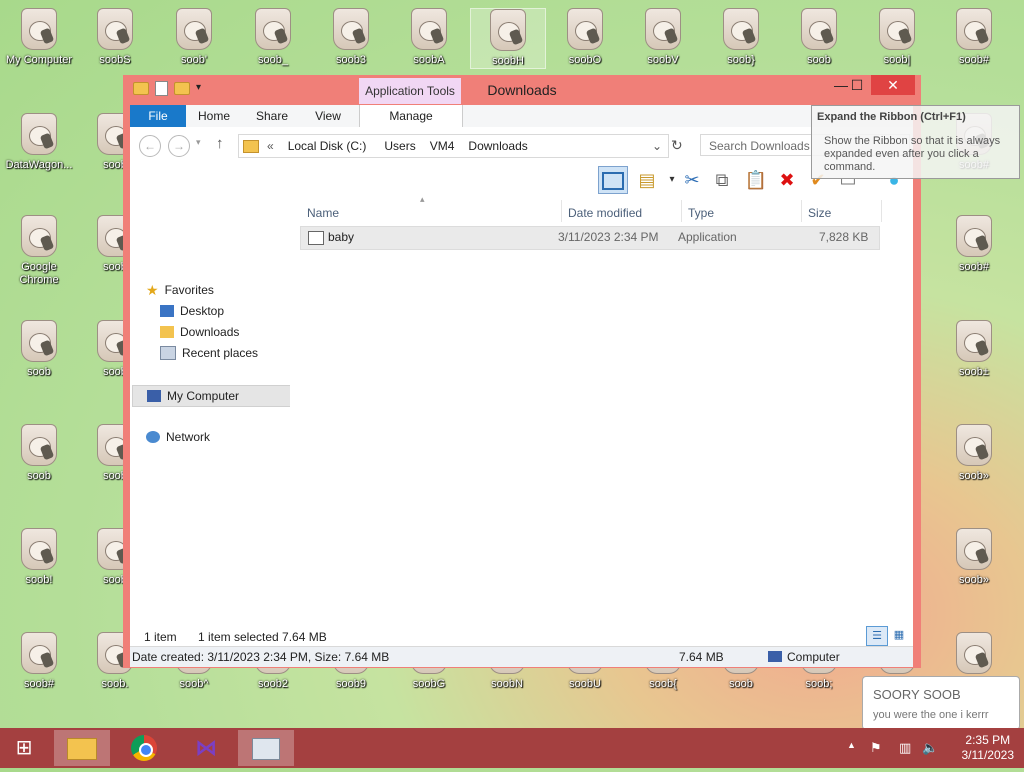  I want to click on column-header-size: Size, so click(819, 213).